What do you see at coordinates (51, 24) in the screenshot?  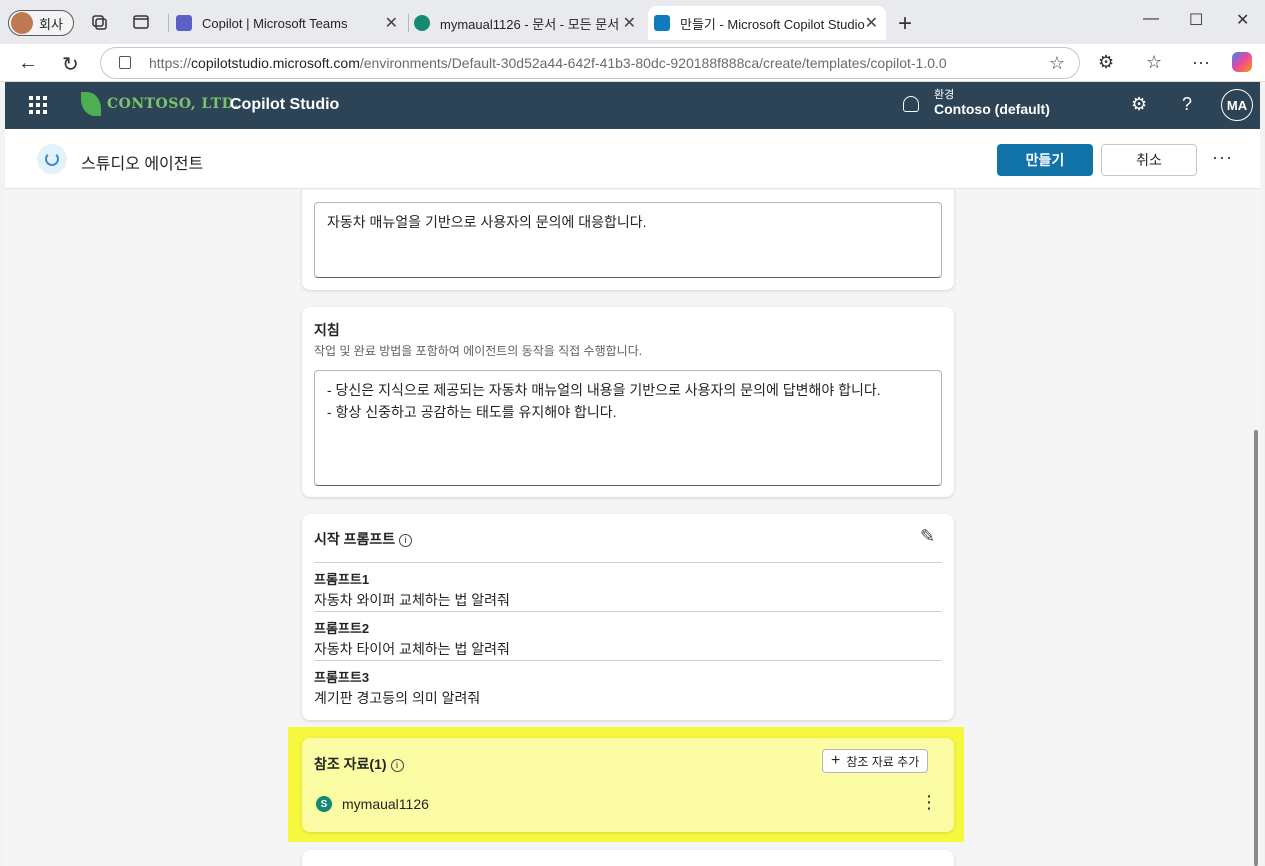 I see `profile-label: 회사` at bounding box center [51, 24].